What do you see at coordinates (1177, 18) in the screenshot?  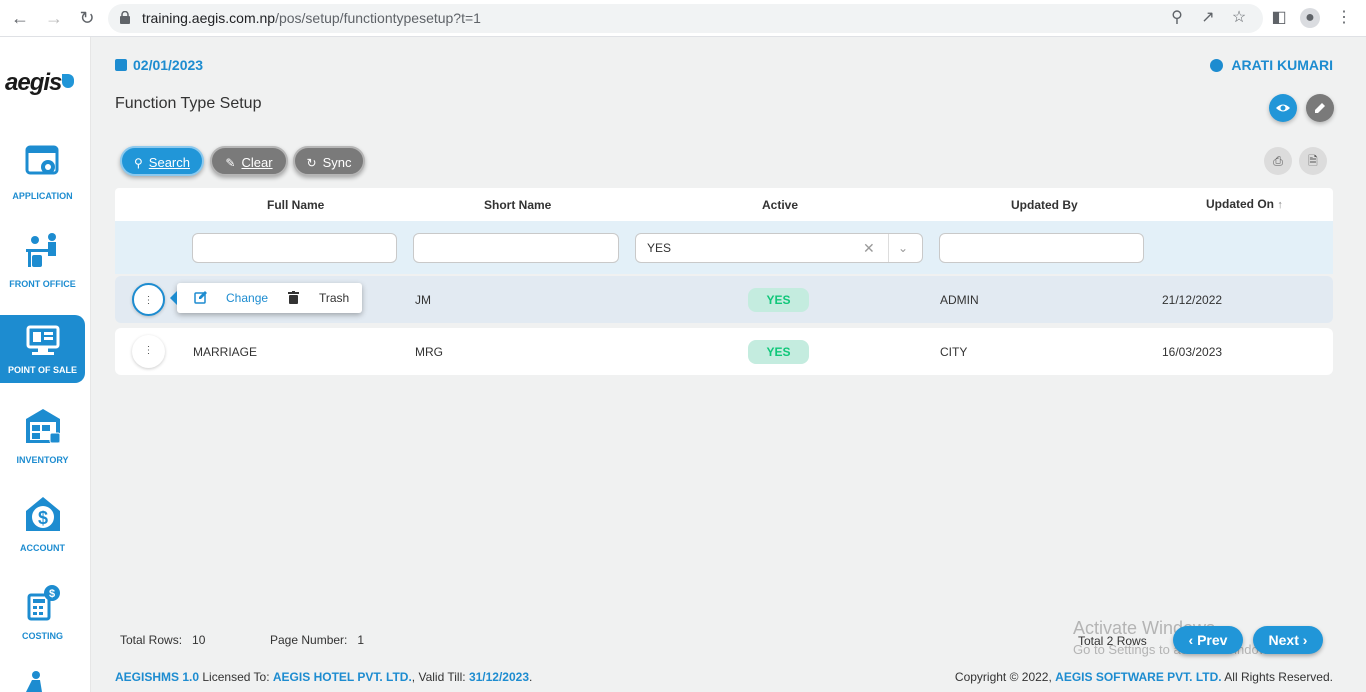 I see `key-icon: ⚲` at bounding box center [1177, 18].